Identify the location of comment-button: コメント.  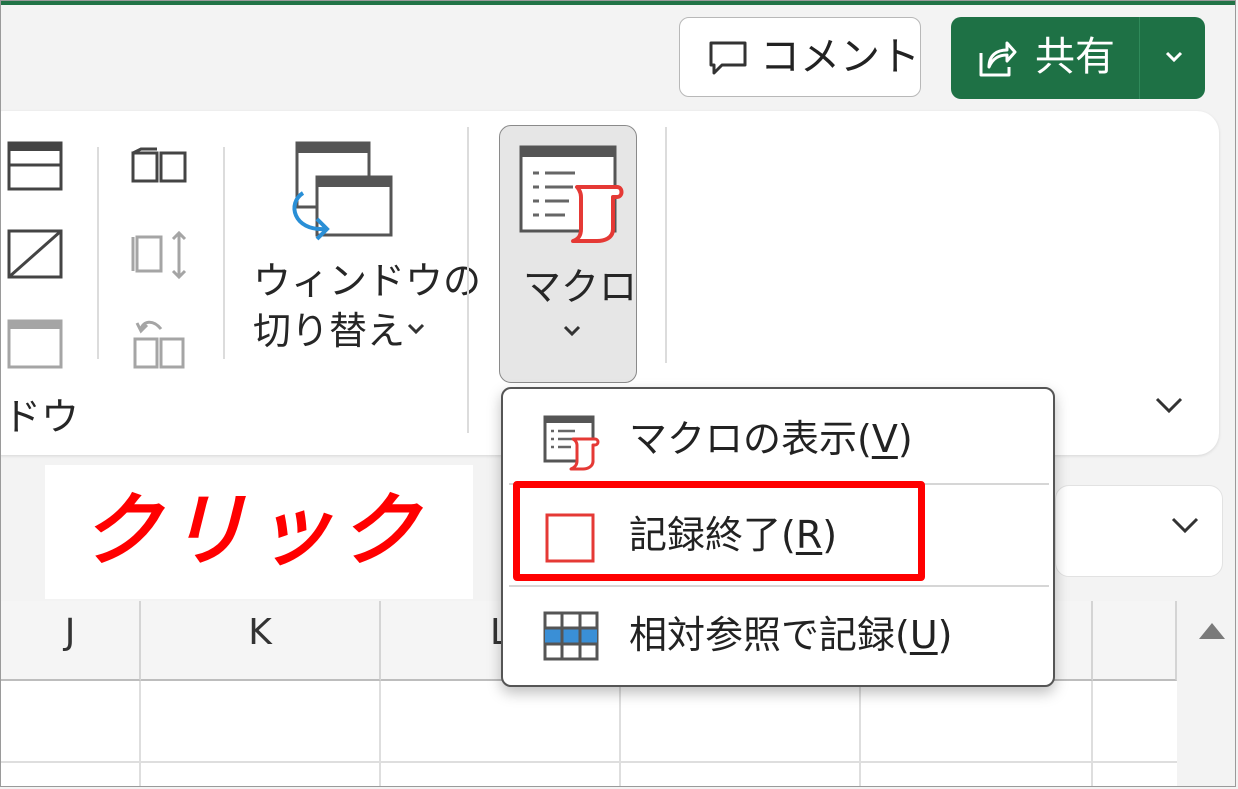
(800, 57).